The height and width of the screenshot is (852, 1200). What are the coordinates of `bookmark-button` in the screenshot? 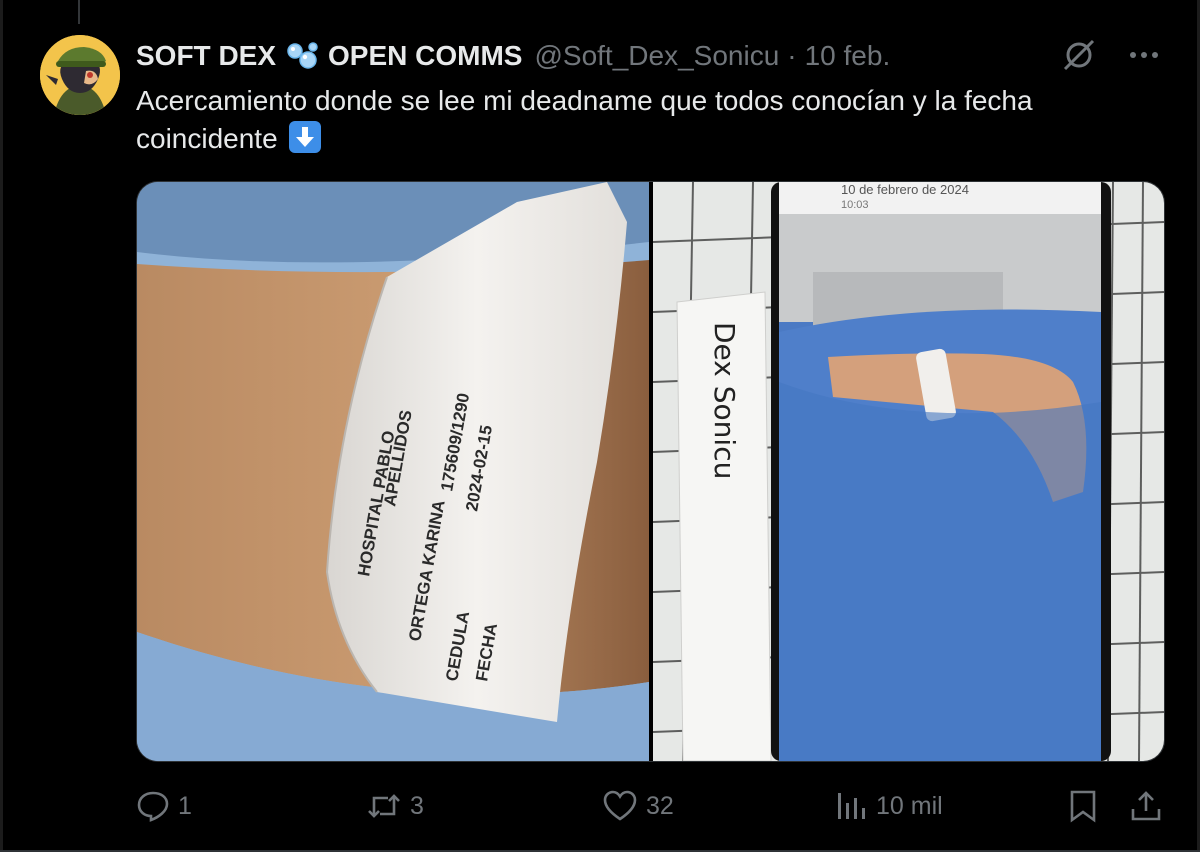 It's located at (1083, 806).